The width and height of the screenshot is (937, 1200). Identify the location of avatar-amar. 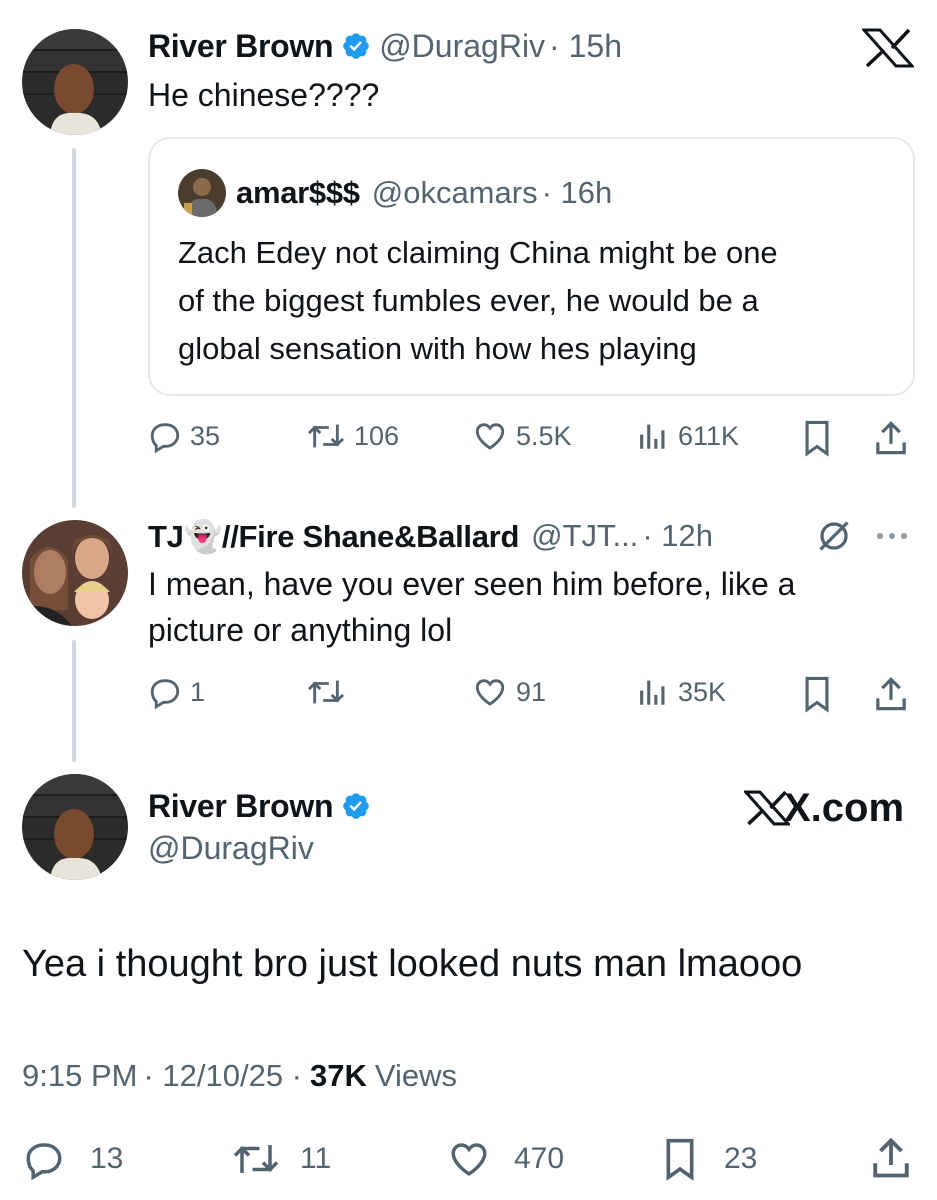
(202, 193).